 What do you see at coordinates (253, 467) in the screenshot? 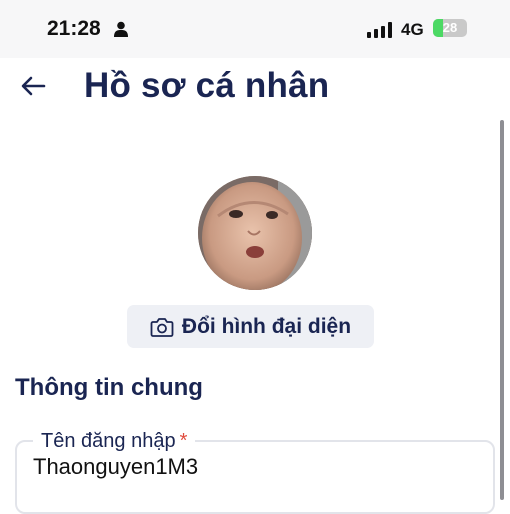
I see `username-input` at bounding box center [253, 467].